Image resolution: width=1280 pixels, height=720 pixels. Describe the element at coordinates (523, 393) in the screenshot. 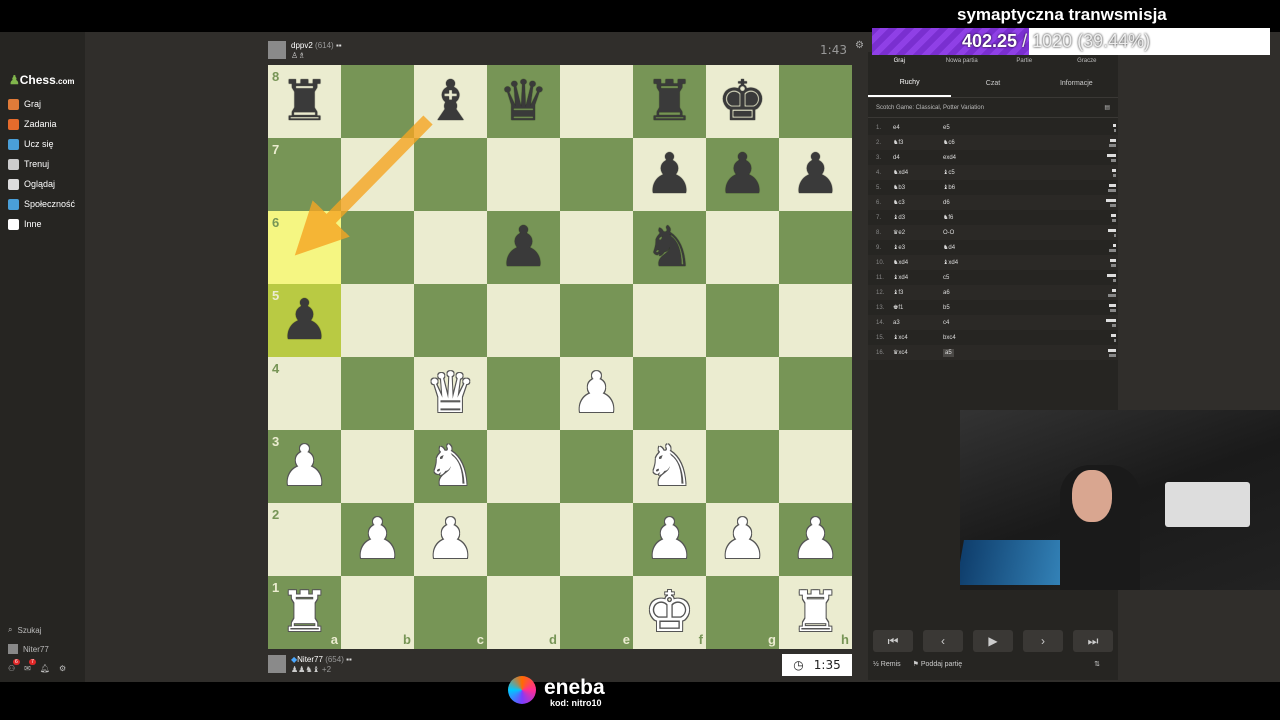

I see `square-d4` at that location.